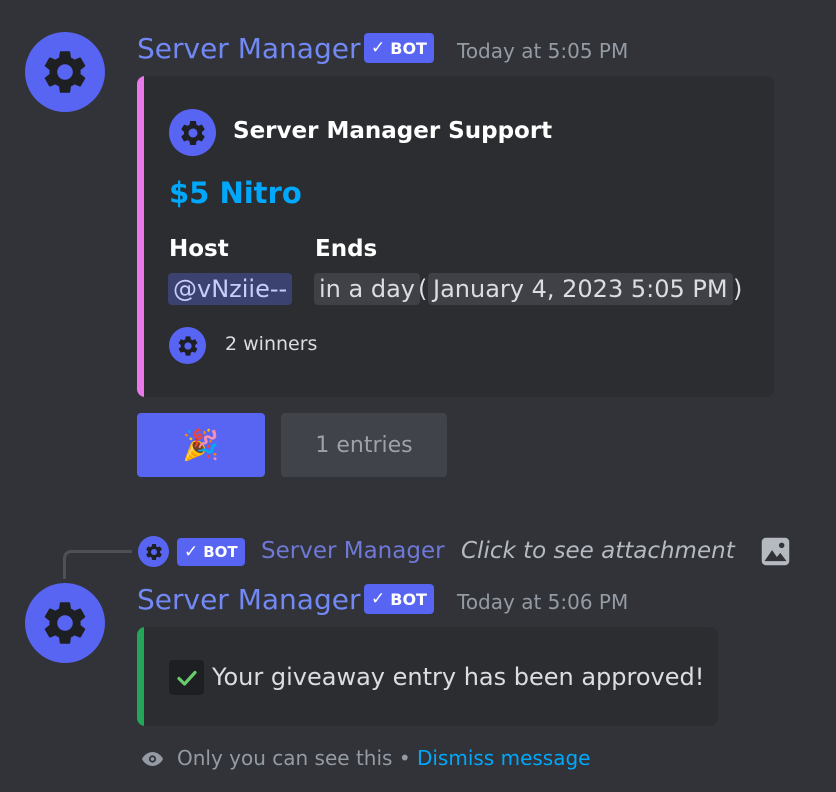 Image resolution: width=836 pixels, height=792 pixels. Describe the element at coordinates (393, 131) in the screenshot. I see `embed-author-name: Server Manager Support` at that location.